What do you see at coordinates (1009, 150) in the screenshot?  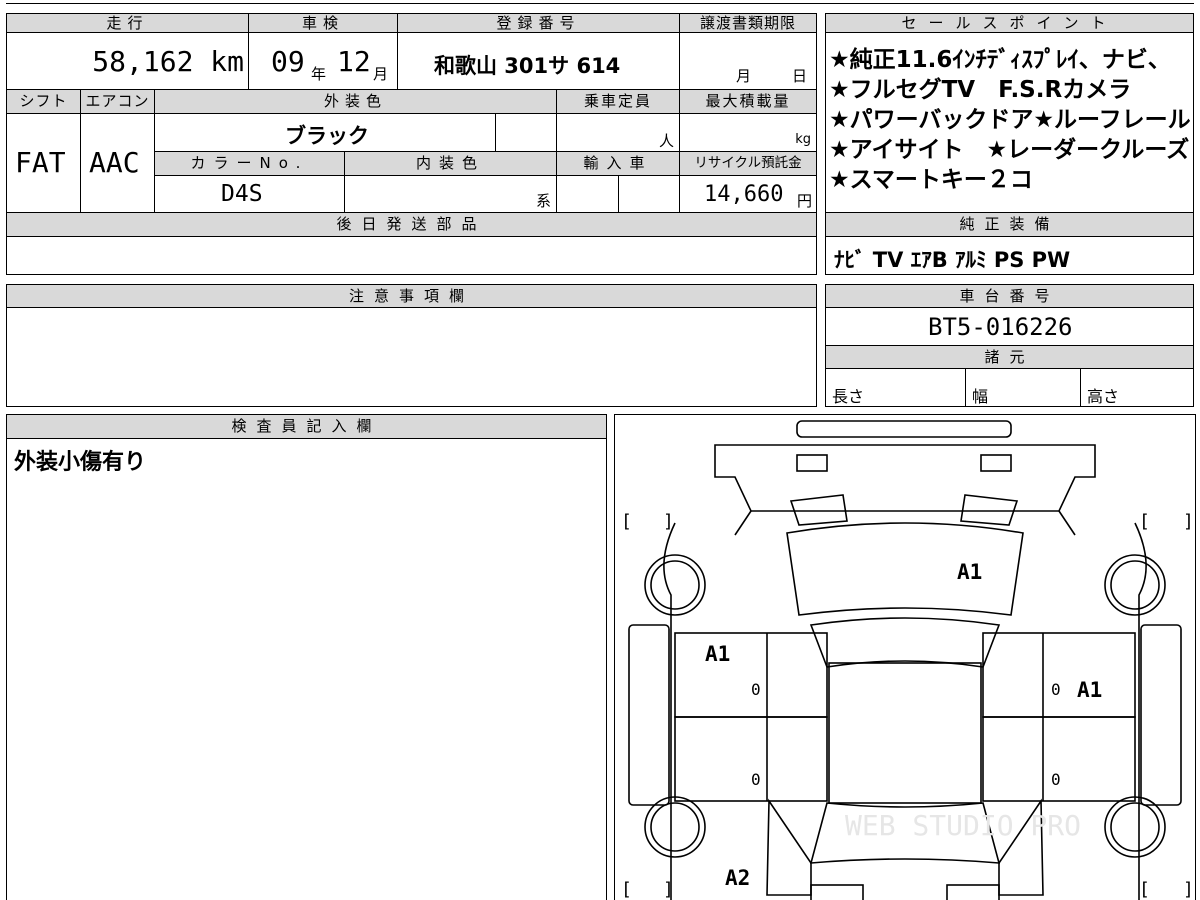 I see `sales-point-item: ★アイサイト ★レーダークルーズ` at bounding box center [1009, 150].